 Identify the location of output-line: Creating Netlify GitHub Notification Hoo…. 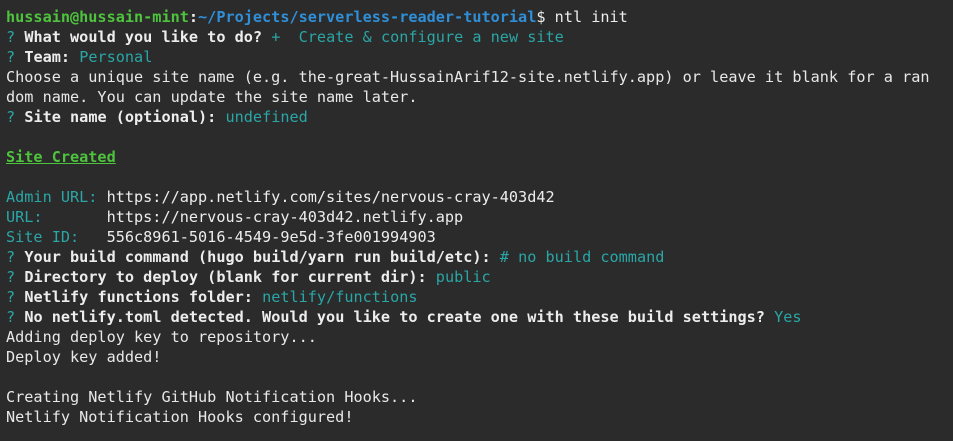
(212, 397).